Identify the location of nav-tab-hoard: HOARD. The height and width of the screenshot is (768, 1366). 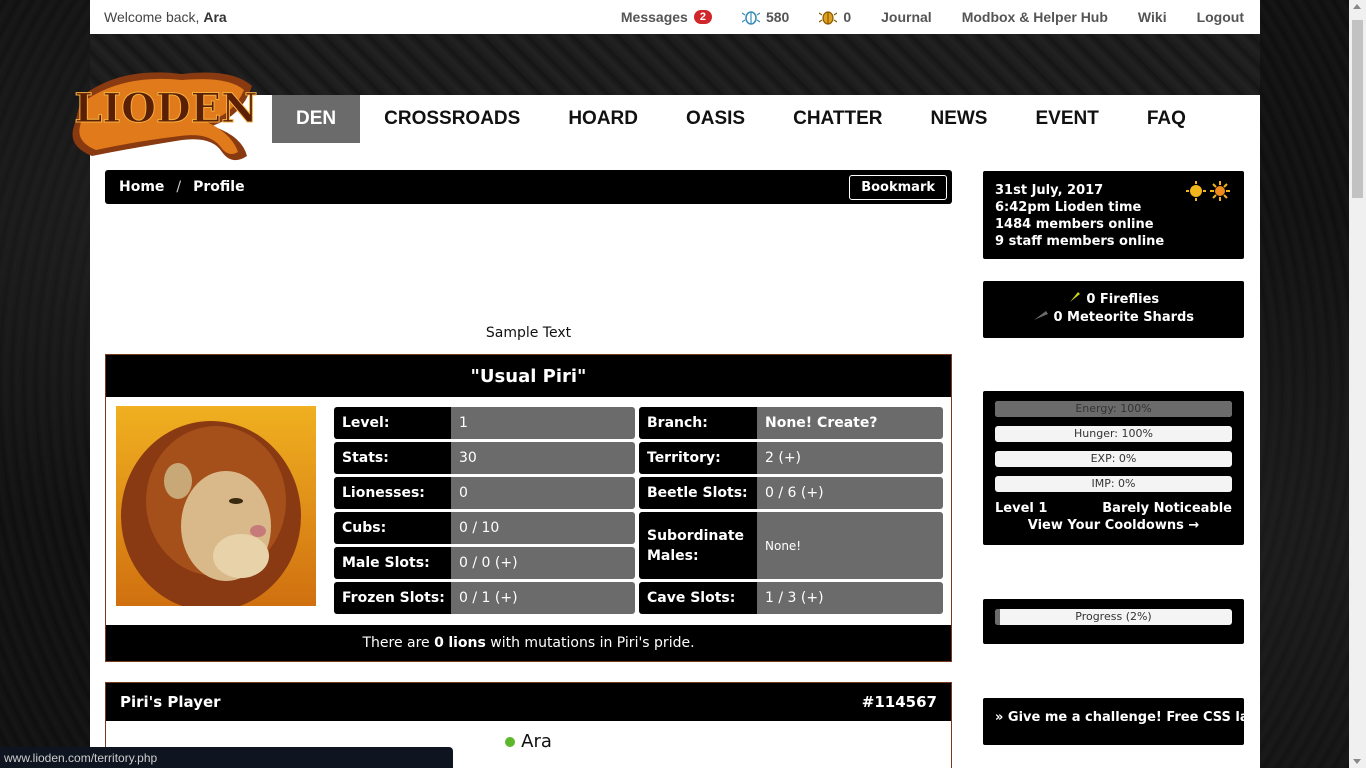
(603, 119).